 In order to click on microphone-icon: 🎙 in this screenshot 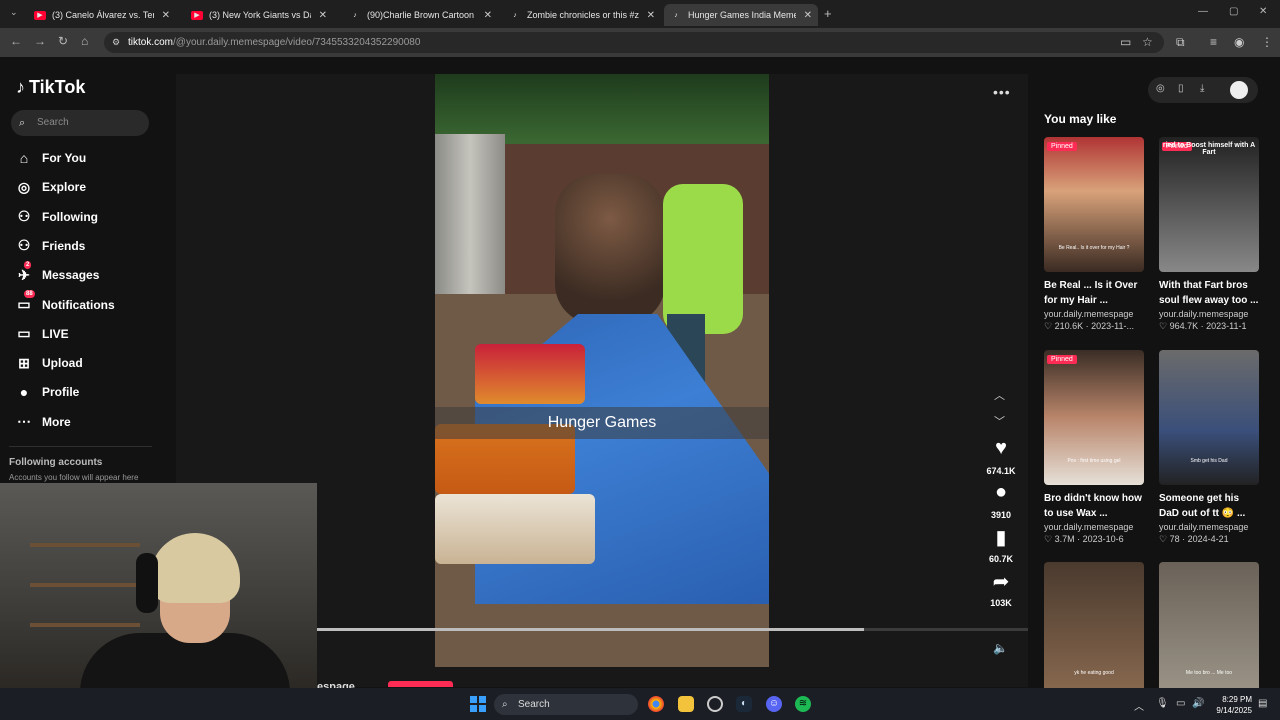, I will do `click(1162, 703)`.